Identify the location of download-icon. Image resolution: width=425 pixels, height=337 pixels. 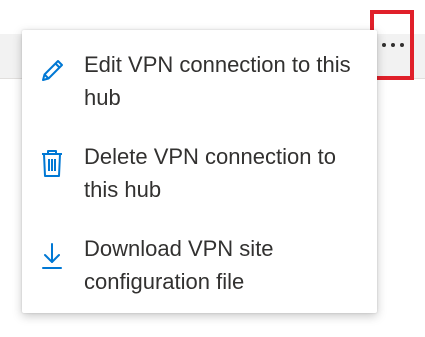
(52, 254).